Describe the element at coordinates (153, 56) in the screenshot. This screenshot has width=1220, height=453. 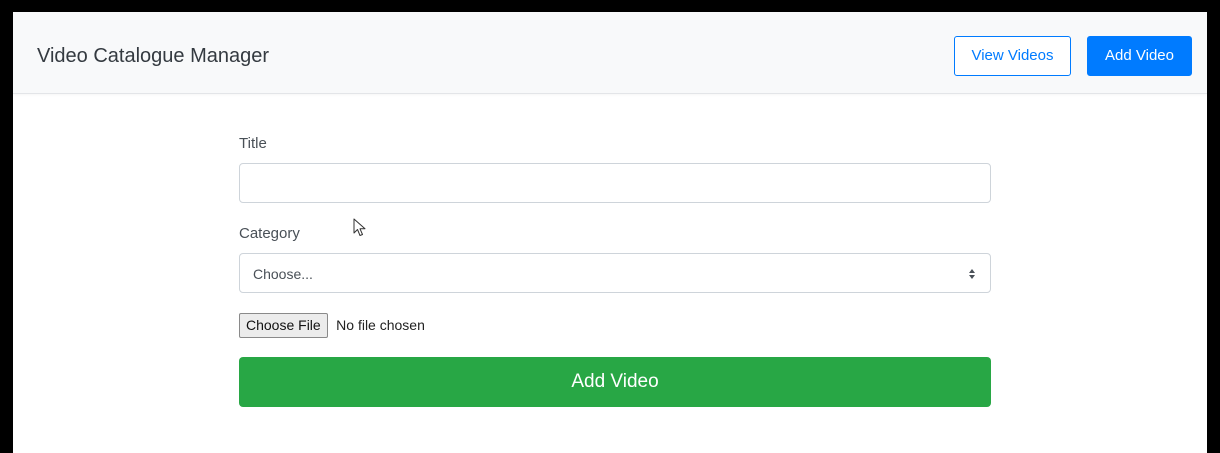
I see `app-brand: Video Catalogue Manager` at that location.